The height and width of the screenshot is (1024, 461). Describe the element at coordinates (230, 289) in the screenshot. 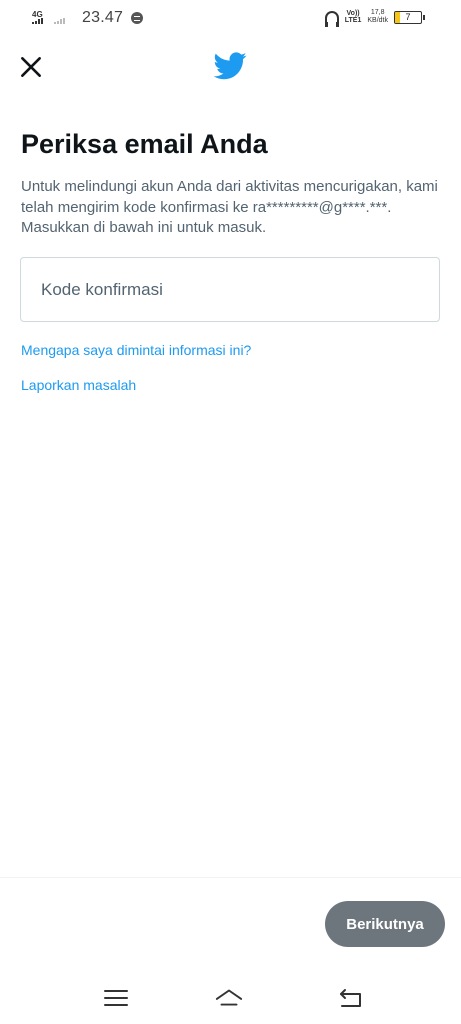

I see `confirmation-code-input` at that location.